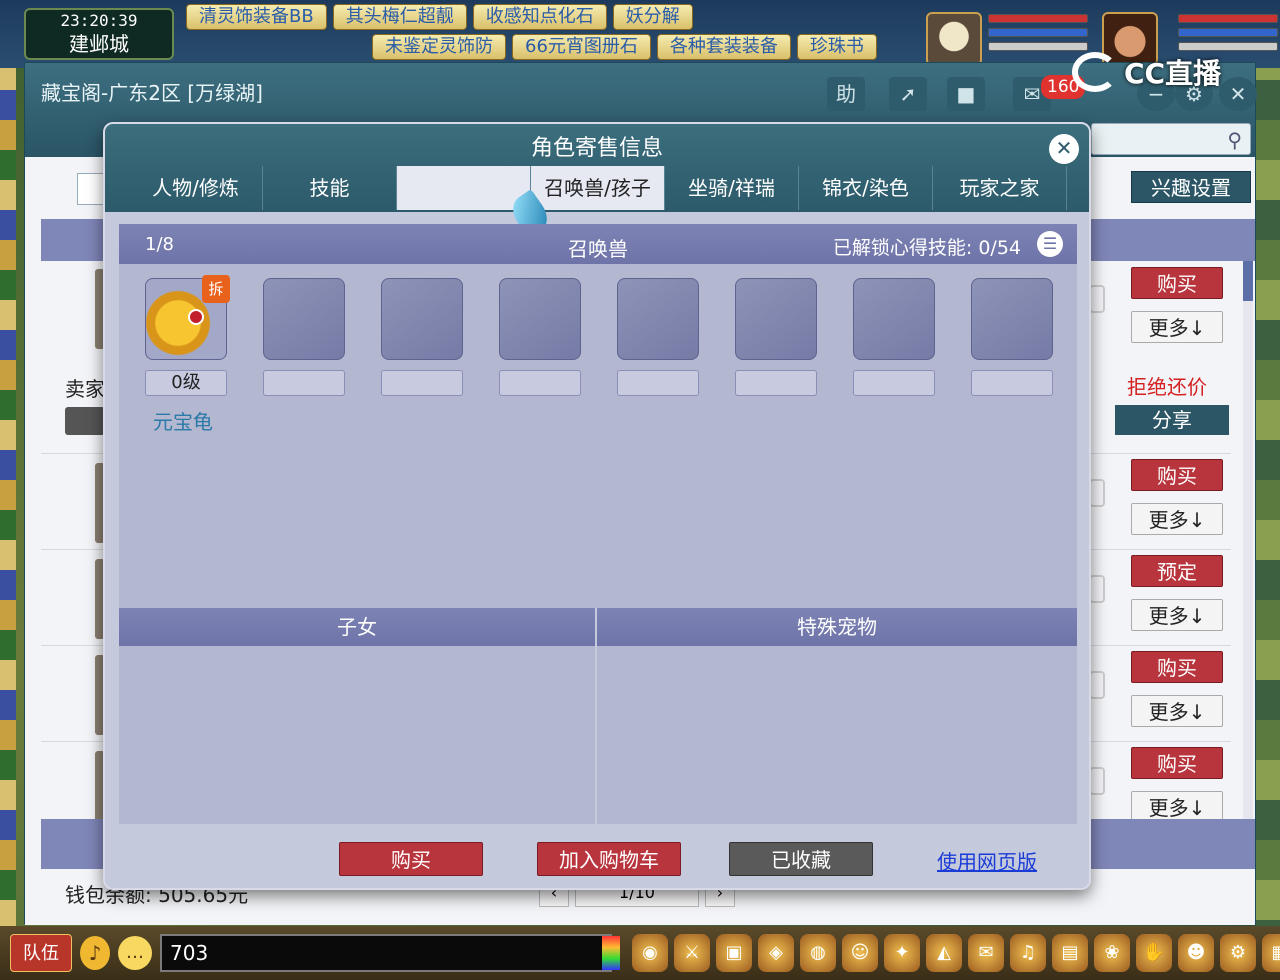 The height and width of the screenshot is (980, 1280). I want to click on weapon-icon: ⚔, so click(692, 953).